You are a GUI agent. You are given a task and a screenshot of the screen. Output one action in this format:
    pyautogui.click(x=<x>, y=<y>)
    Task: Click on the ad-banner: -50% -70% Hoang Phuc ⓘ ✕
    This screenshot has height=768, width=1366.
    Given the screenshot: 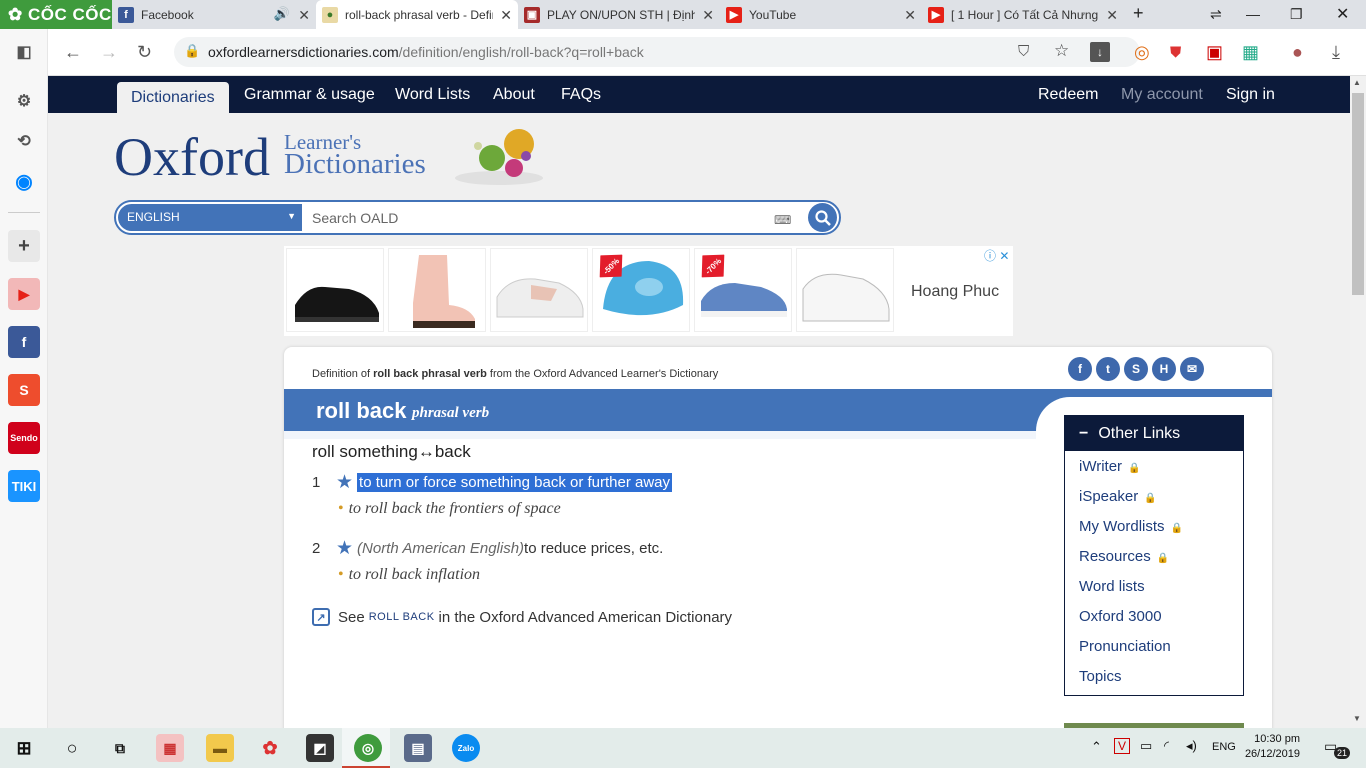 What is the action you would take?
    pyautogui.click(x=648, y=291)
    